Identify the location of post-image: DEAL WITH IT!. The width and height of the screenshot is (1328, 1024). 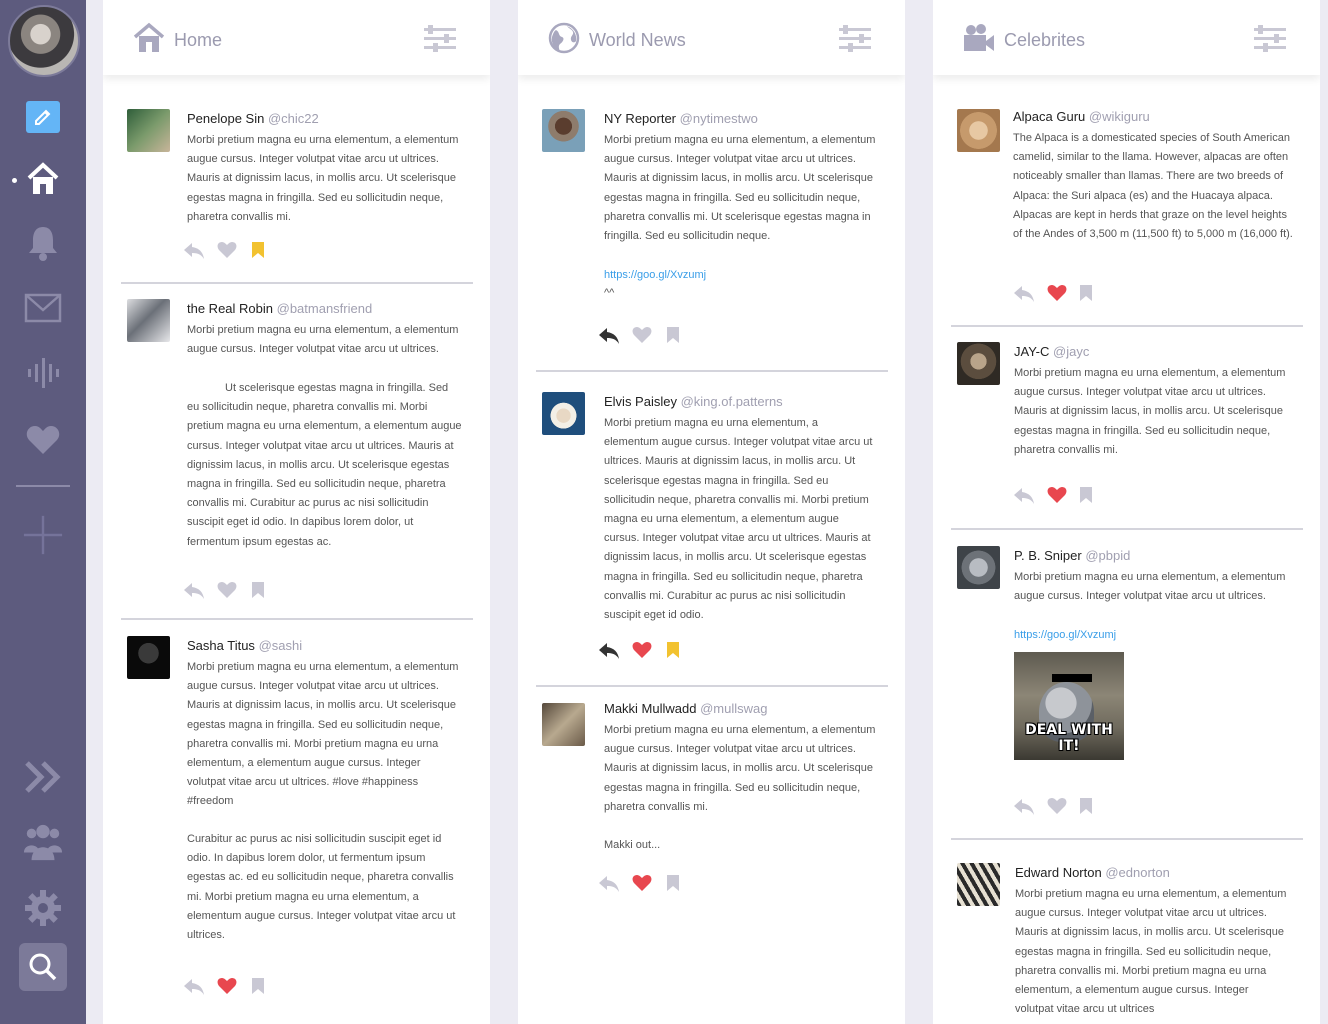
(1069, 706).